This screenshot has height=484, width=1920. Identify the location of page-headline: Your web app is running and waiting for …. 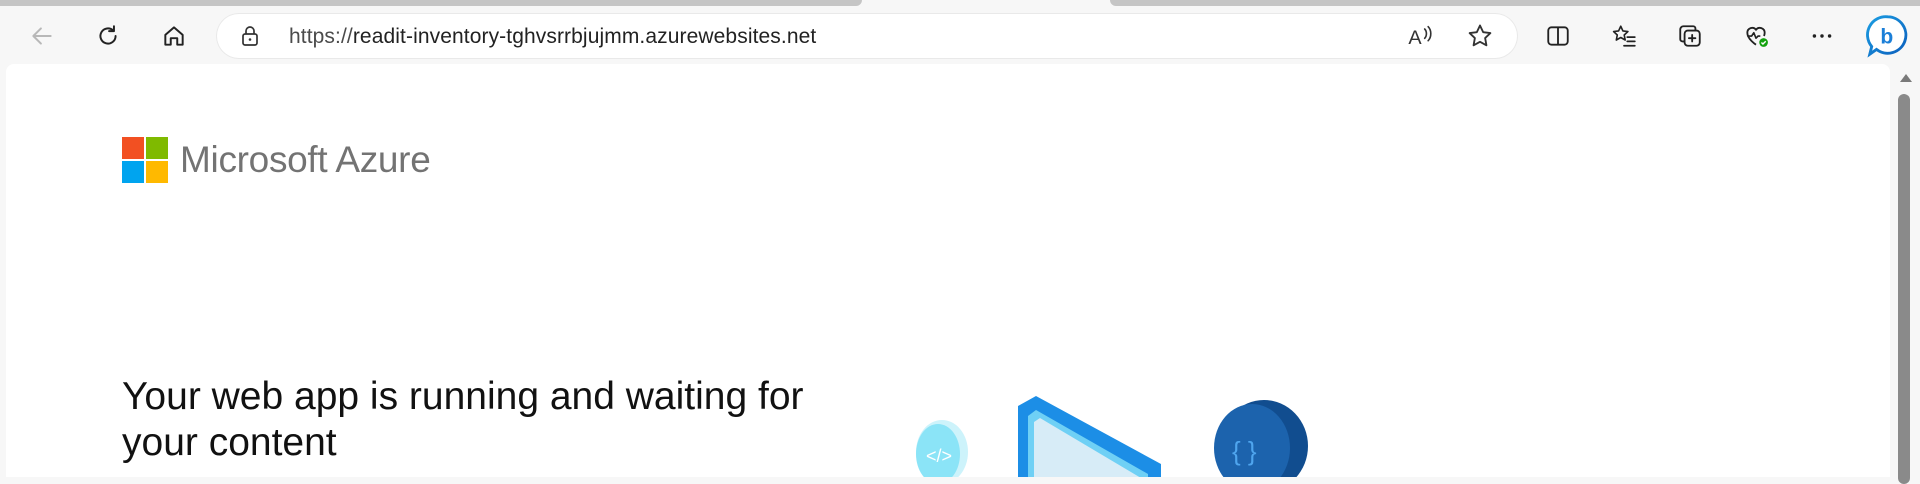
(463, 419).